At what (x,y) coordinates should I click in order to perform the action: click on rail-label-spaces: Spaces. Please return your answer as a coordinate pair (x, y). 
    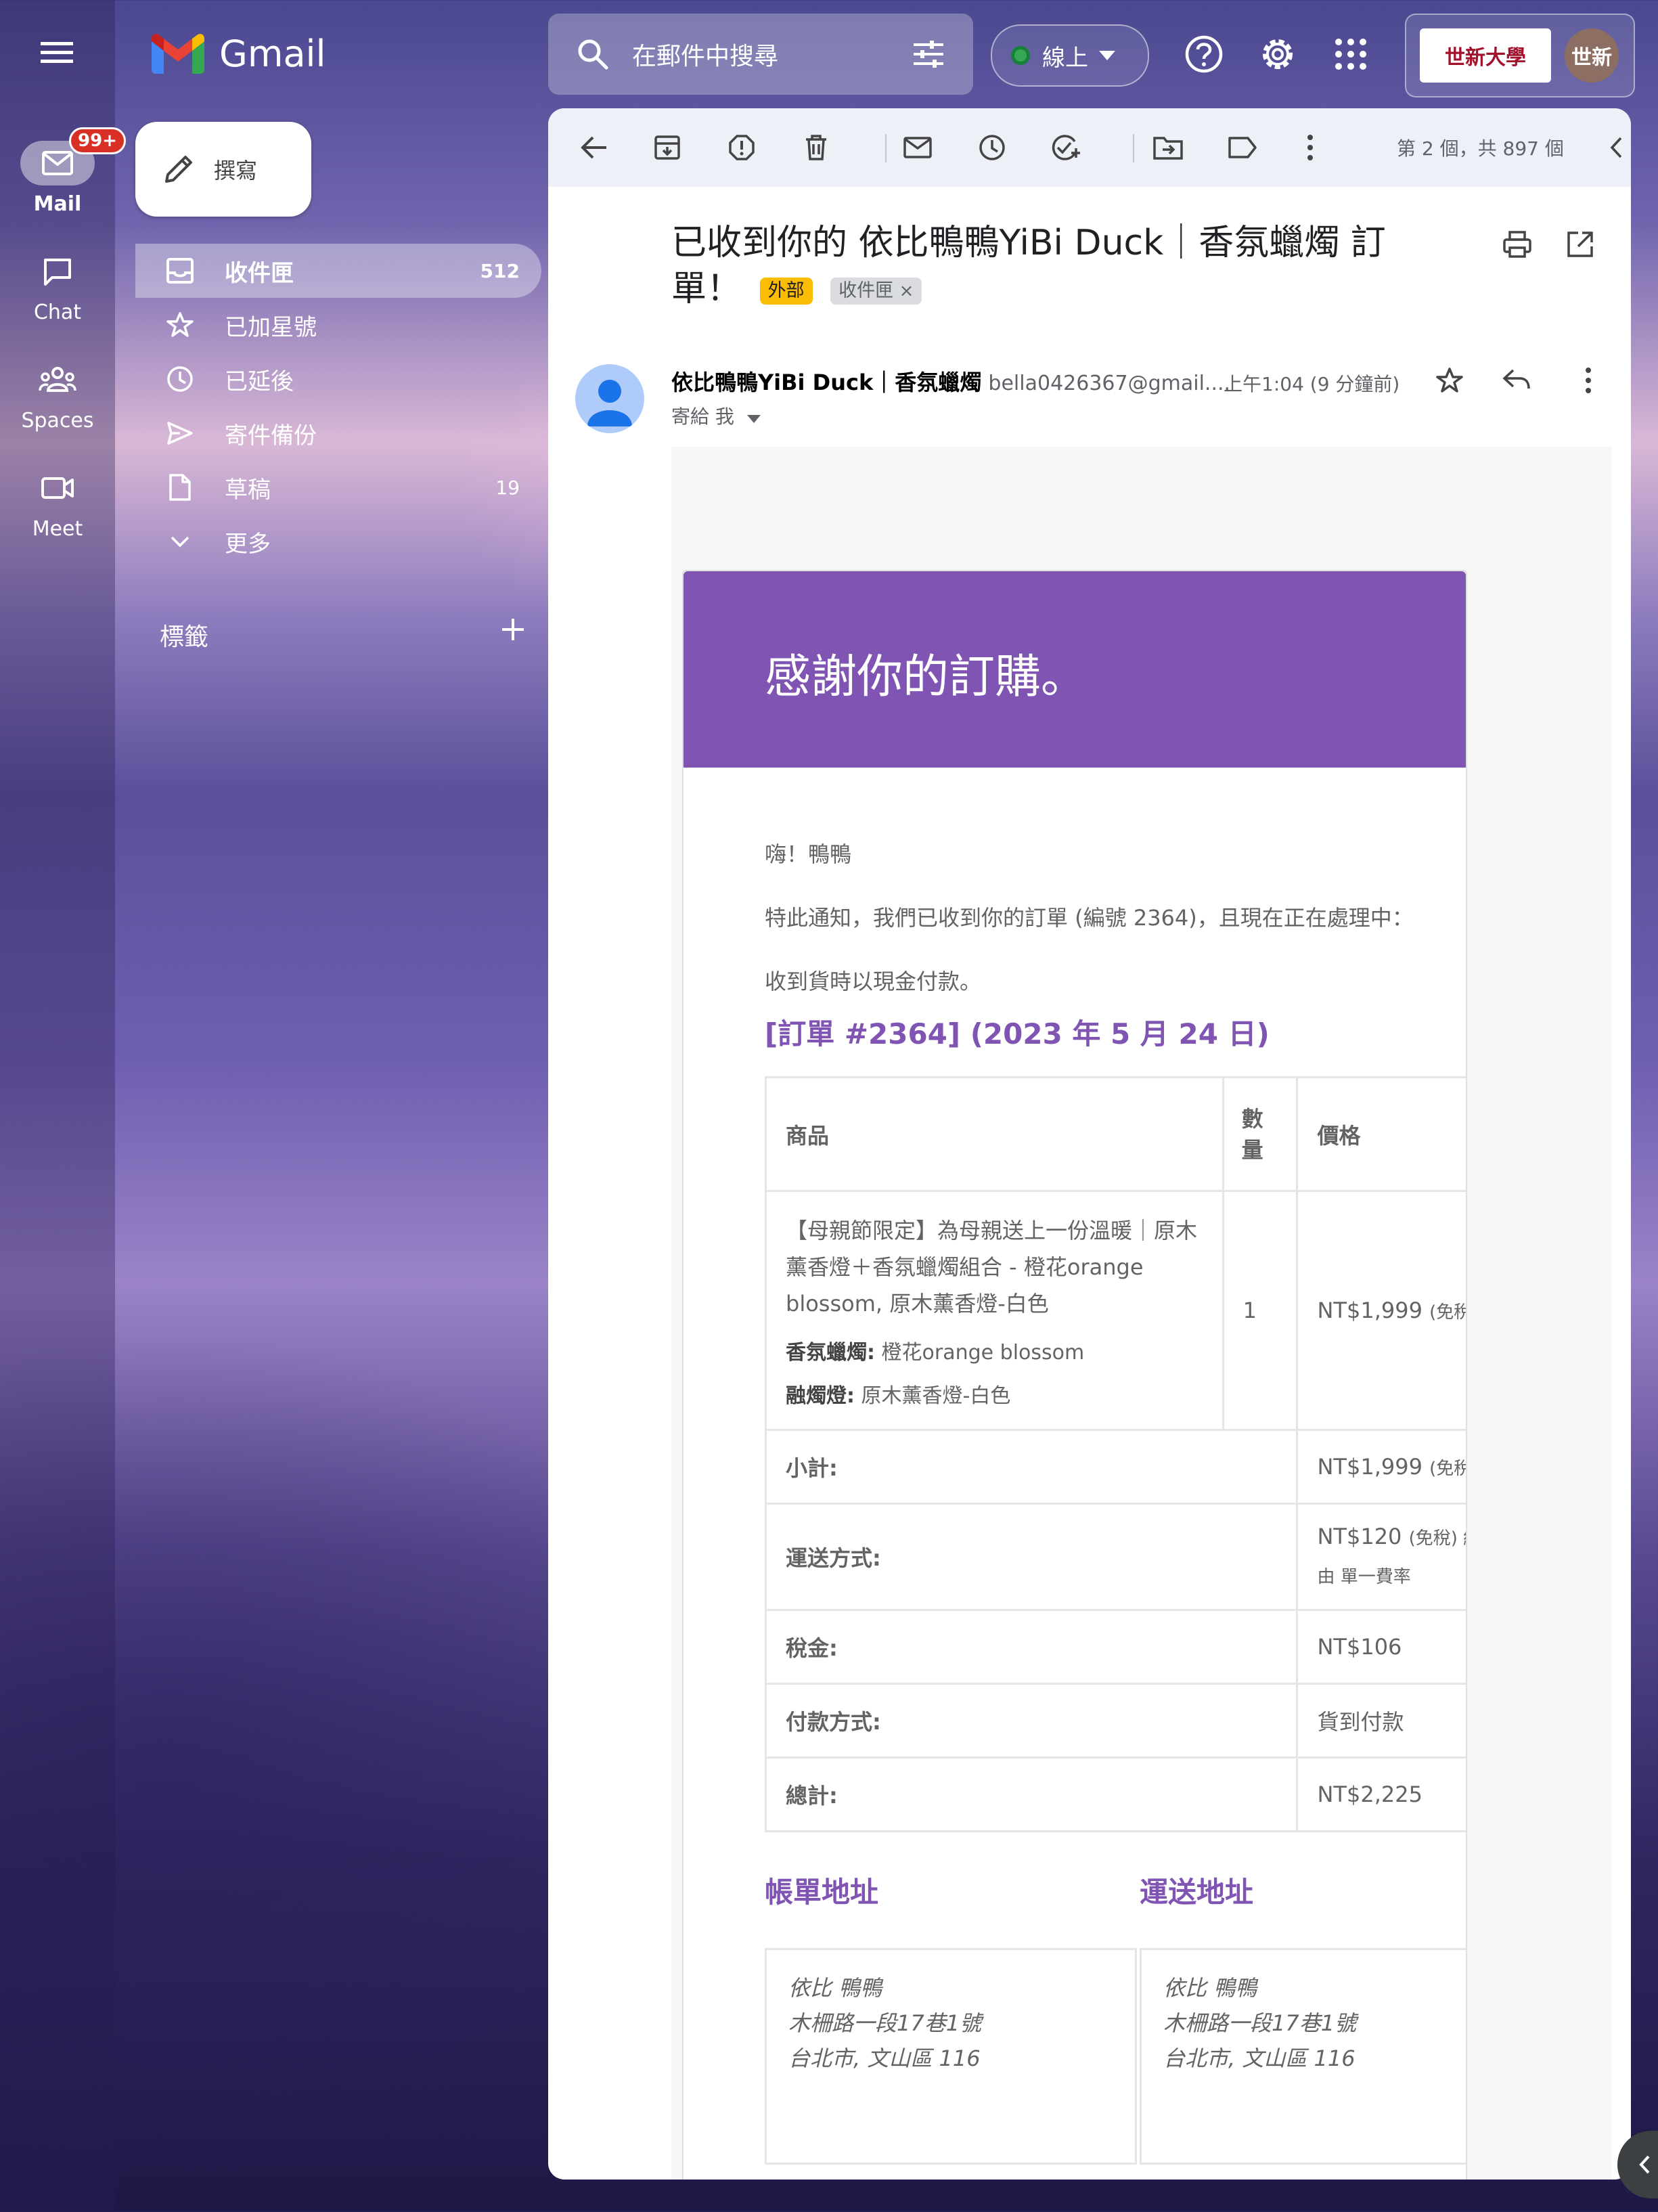
    Looking at the image, I should click on (57, 421).